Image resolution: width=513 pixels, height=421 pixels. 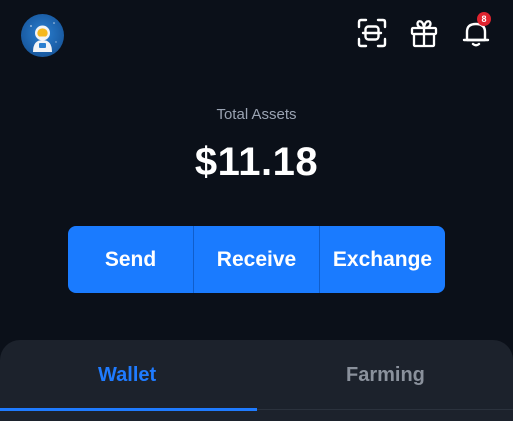 I want to click on exchange-button: Exchange, so click(x=382, y=259).